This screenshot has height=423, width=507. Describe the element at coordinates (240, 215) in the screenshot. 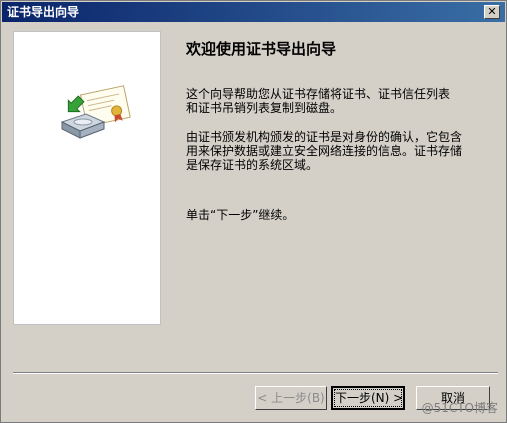

I see `continue-instruction: 单击“下一步”继续。` at that location.